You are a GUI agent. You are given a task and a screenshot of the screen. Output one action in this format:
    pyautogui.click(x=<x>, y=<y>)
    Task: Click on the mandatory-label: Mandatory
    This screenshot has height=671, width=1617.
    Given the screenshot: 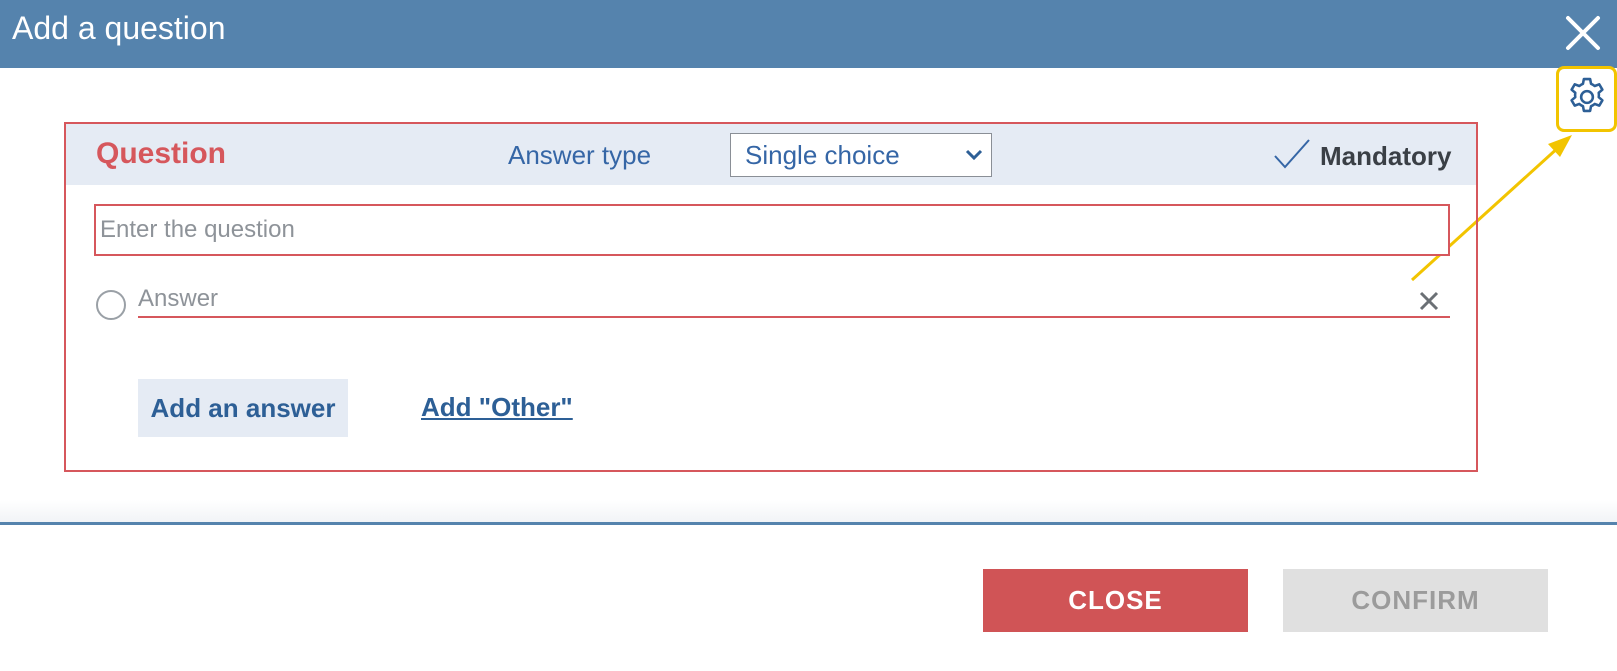 What is the action you would take?
    pyautogui.click(x=1386, y=155)
    